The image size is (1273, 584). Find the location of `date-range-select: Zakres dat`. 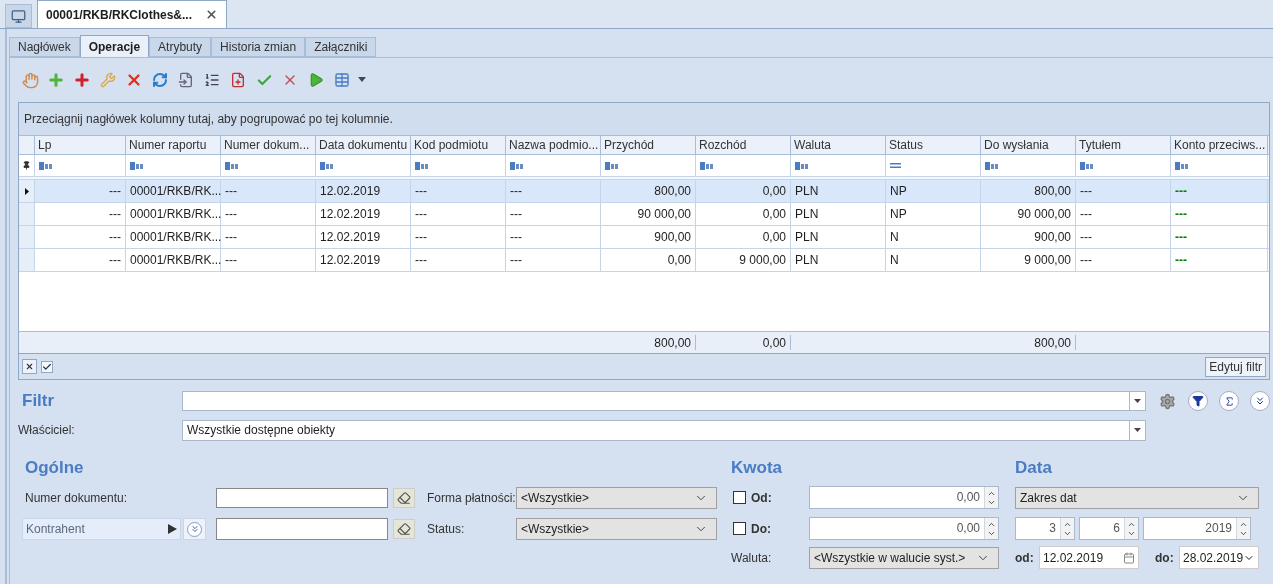

date-range-select: Zakres dat is located at coordinates (1137, 497).